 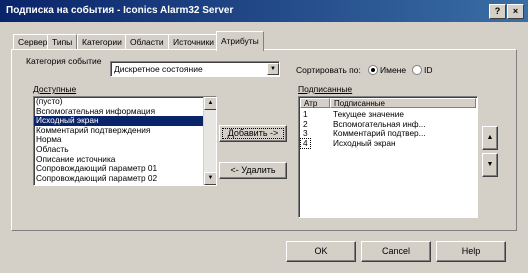 What do you see at coordinates (471, 251) in the screenshot?
I see `help-button: Help` at bounding box center [471, 251].